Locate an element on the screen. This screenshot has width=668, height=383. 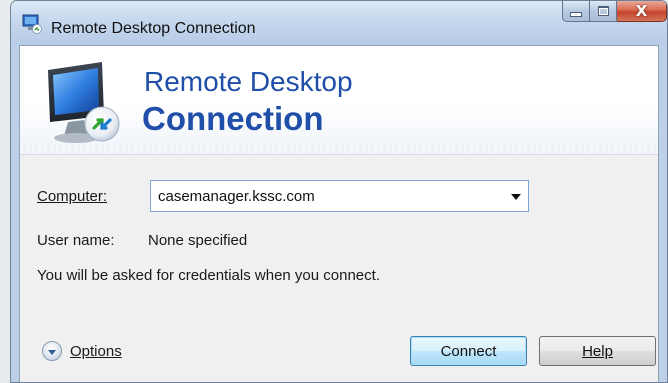
remote-desktop-monitor-icon is located at coordinates (84, 102).